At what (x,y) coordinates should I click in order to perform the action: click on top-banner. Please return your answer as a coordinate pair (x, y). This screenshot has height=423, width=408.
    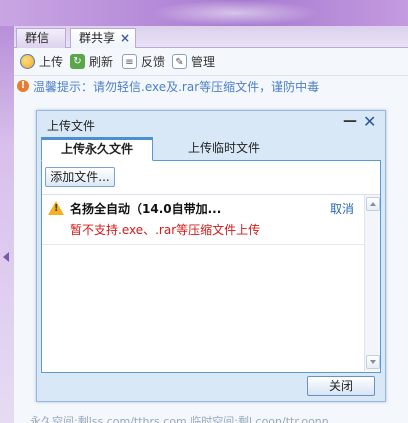
    Looking at the image, I should click on (204, 13).